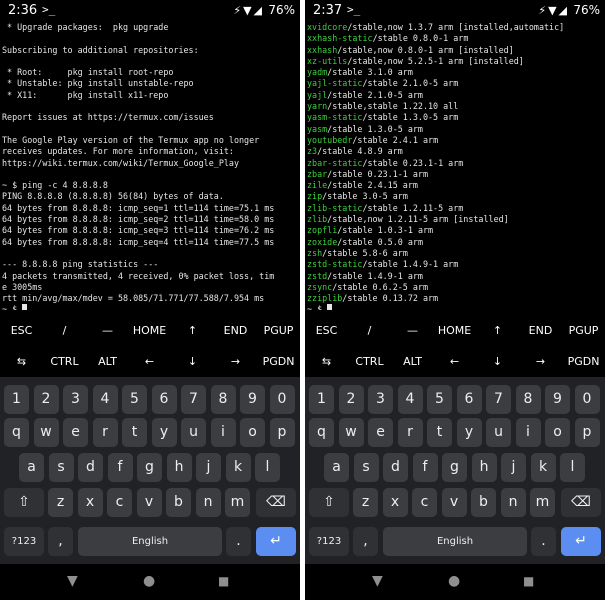 The height and width of the screenshot is (600, 605). I want to click on alt-key: ALT, so click(107, 361).